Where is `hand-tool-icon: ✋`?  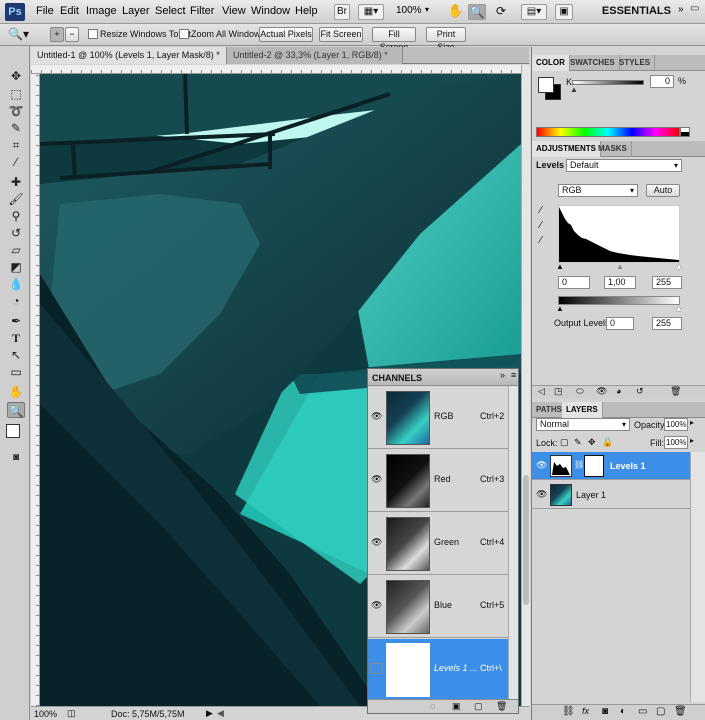
hand-tool-icon: ✋ is located at coordinates (456, 12).